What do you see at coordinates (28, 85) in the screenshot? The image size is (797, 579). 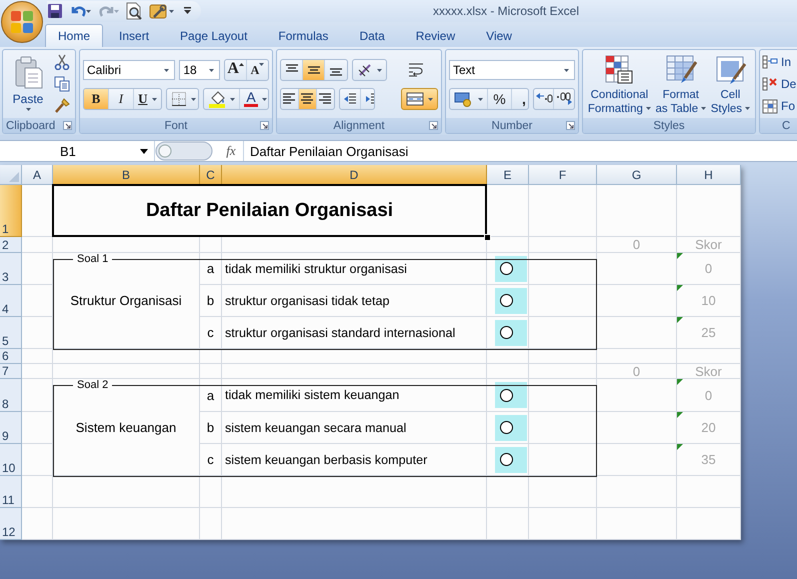 I see `paste-button: Paste` at bounding box center [28, 85].